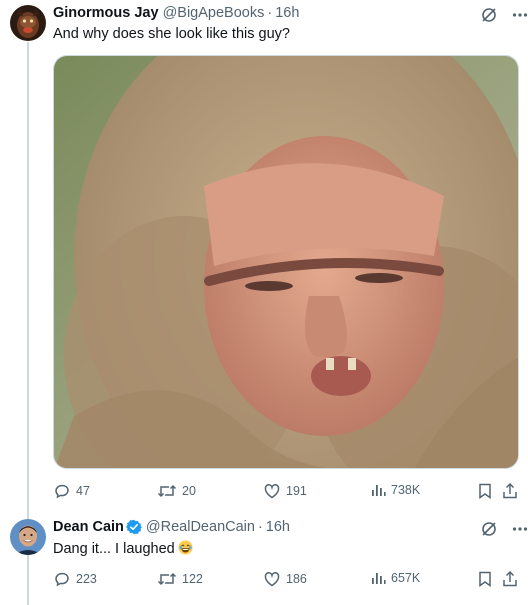  What do you see at coordinates (214, 13) in the screenshot?
I see `user-handle: @BigApeBooks` at bounding box center [214, 13].